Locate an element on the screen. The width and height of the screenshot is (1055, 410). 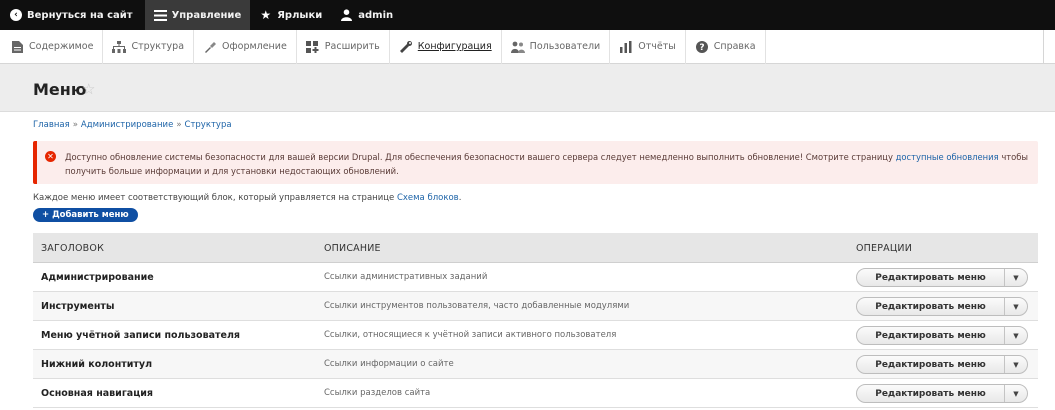
admin-menu-appearance-label: Оформление is located at coordinates (254, 46).